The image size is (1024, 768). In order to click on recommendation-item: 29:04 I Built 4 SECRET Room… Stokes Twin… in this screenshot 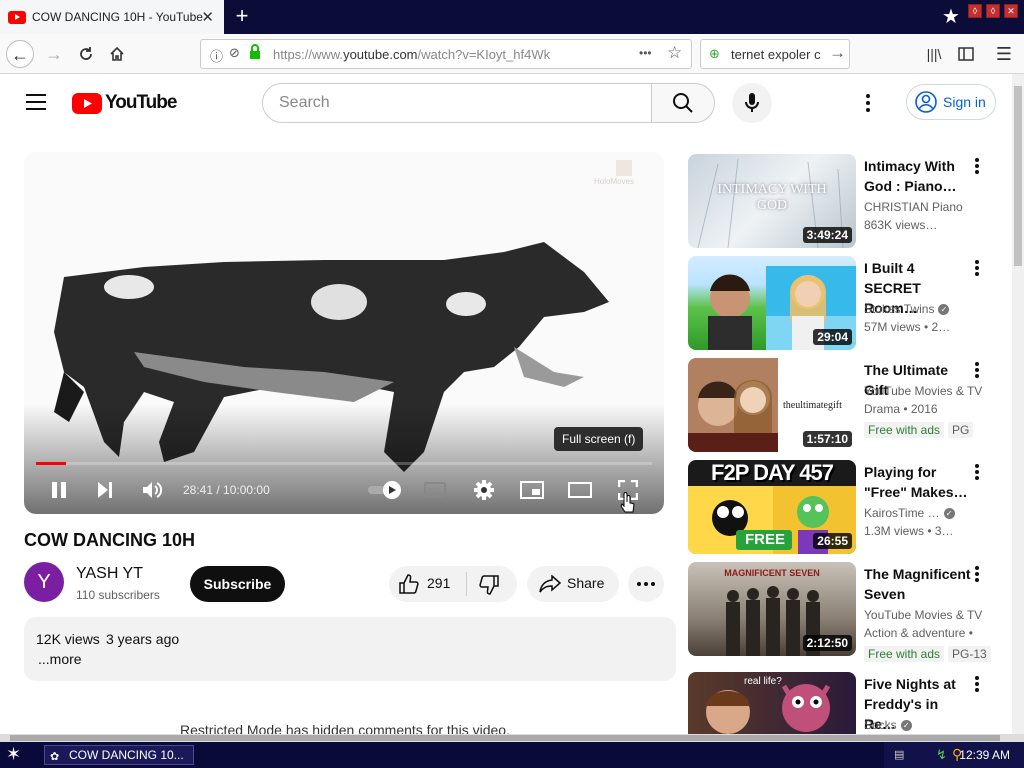, I will do `click(848, 303)`.